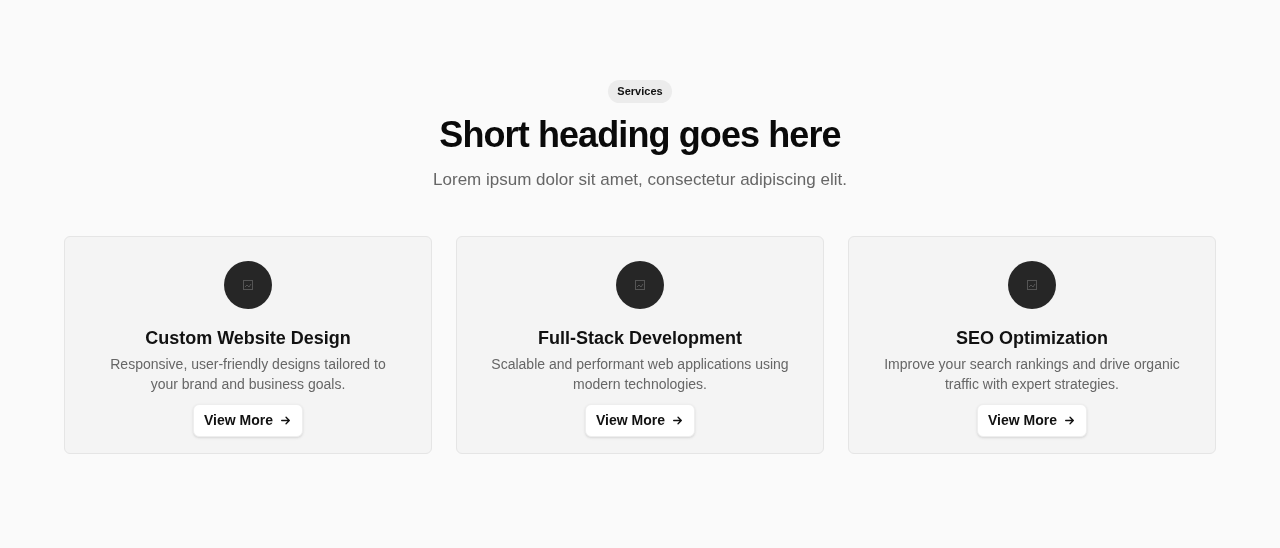 Image resolution: width=1280 pixels, height=548 pixels. What do you see at coordinates (640, 91) in the screenshot?
I see `section-badge: Services` at bounding box center [640, 91].